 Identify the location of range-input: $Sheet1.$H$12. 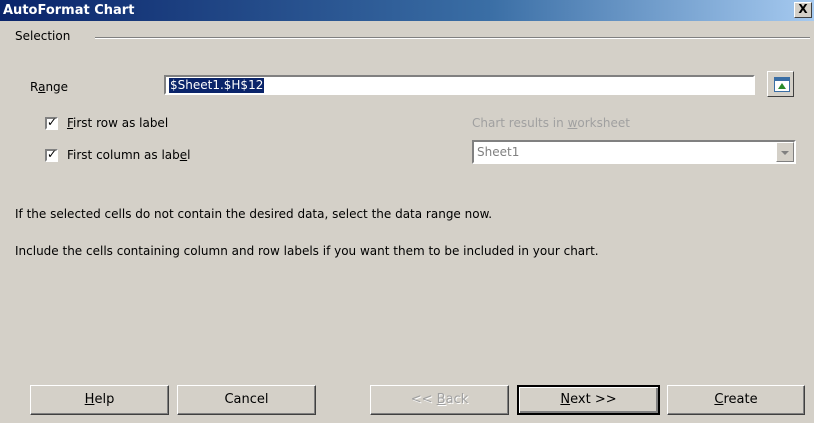
(459, 85).